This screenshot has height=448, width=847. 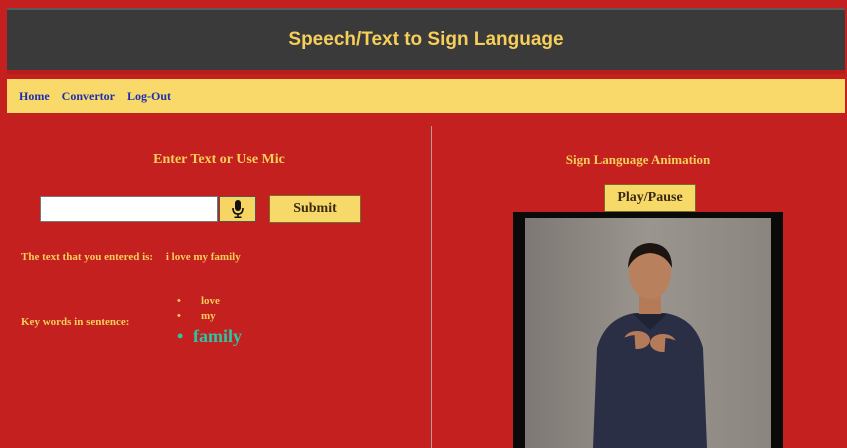 What do you see at coordinates (198, 301) in the screenshot?
I see `keyword-item: • love` at bounding box center [198, 301].